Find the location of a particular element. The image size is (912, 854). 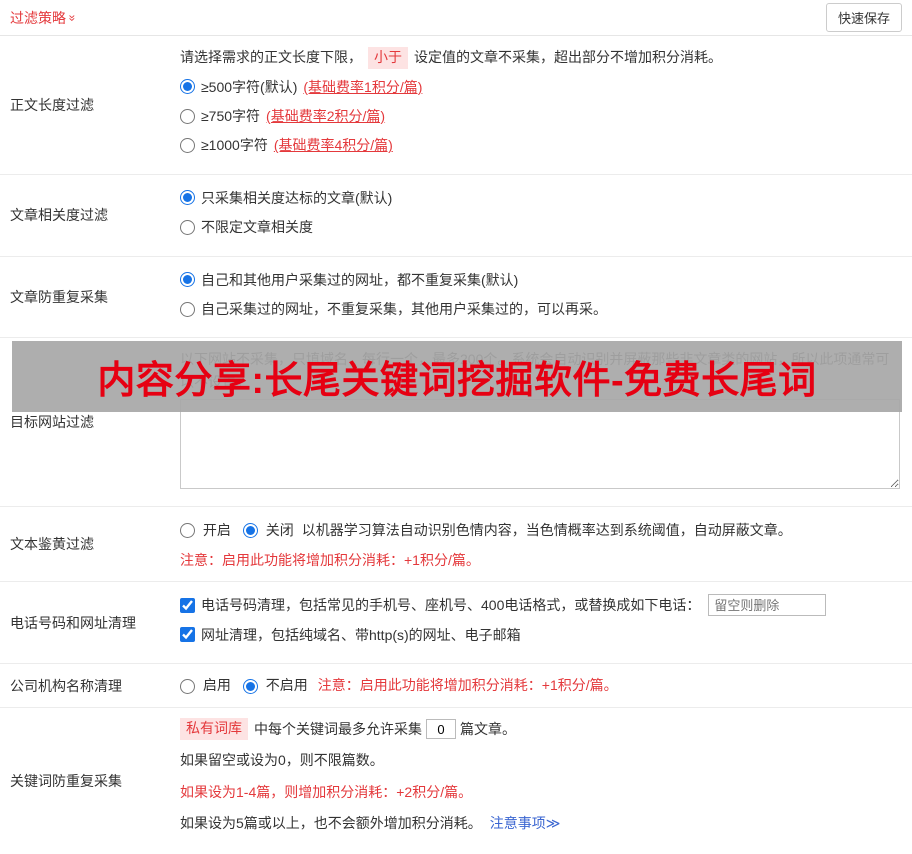

length-intro-pre: 请选择需求的正文长度下限， is located at coordinates (271, 57).